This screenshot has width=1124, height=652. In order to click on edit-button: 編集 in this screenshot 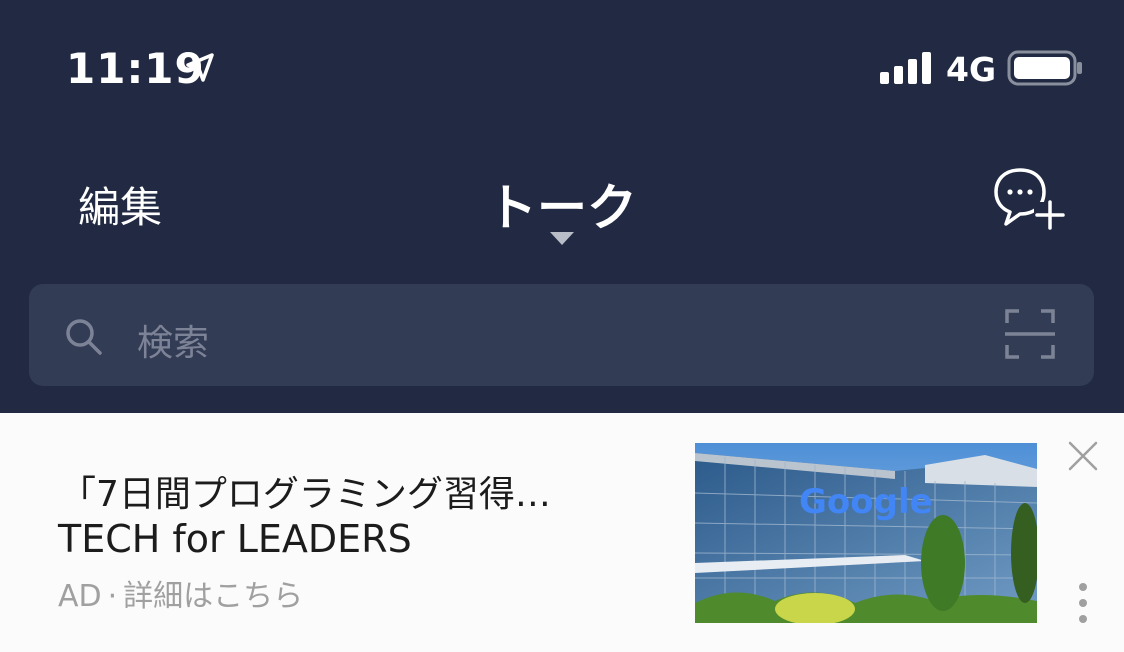, I will do `click(120, 204)`.